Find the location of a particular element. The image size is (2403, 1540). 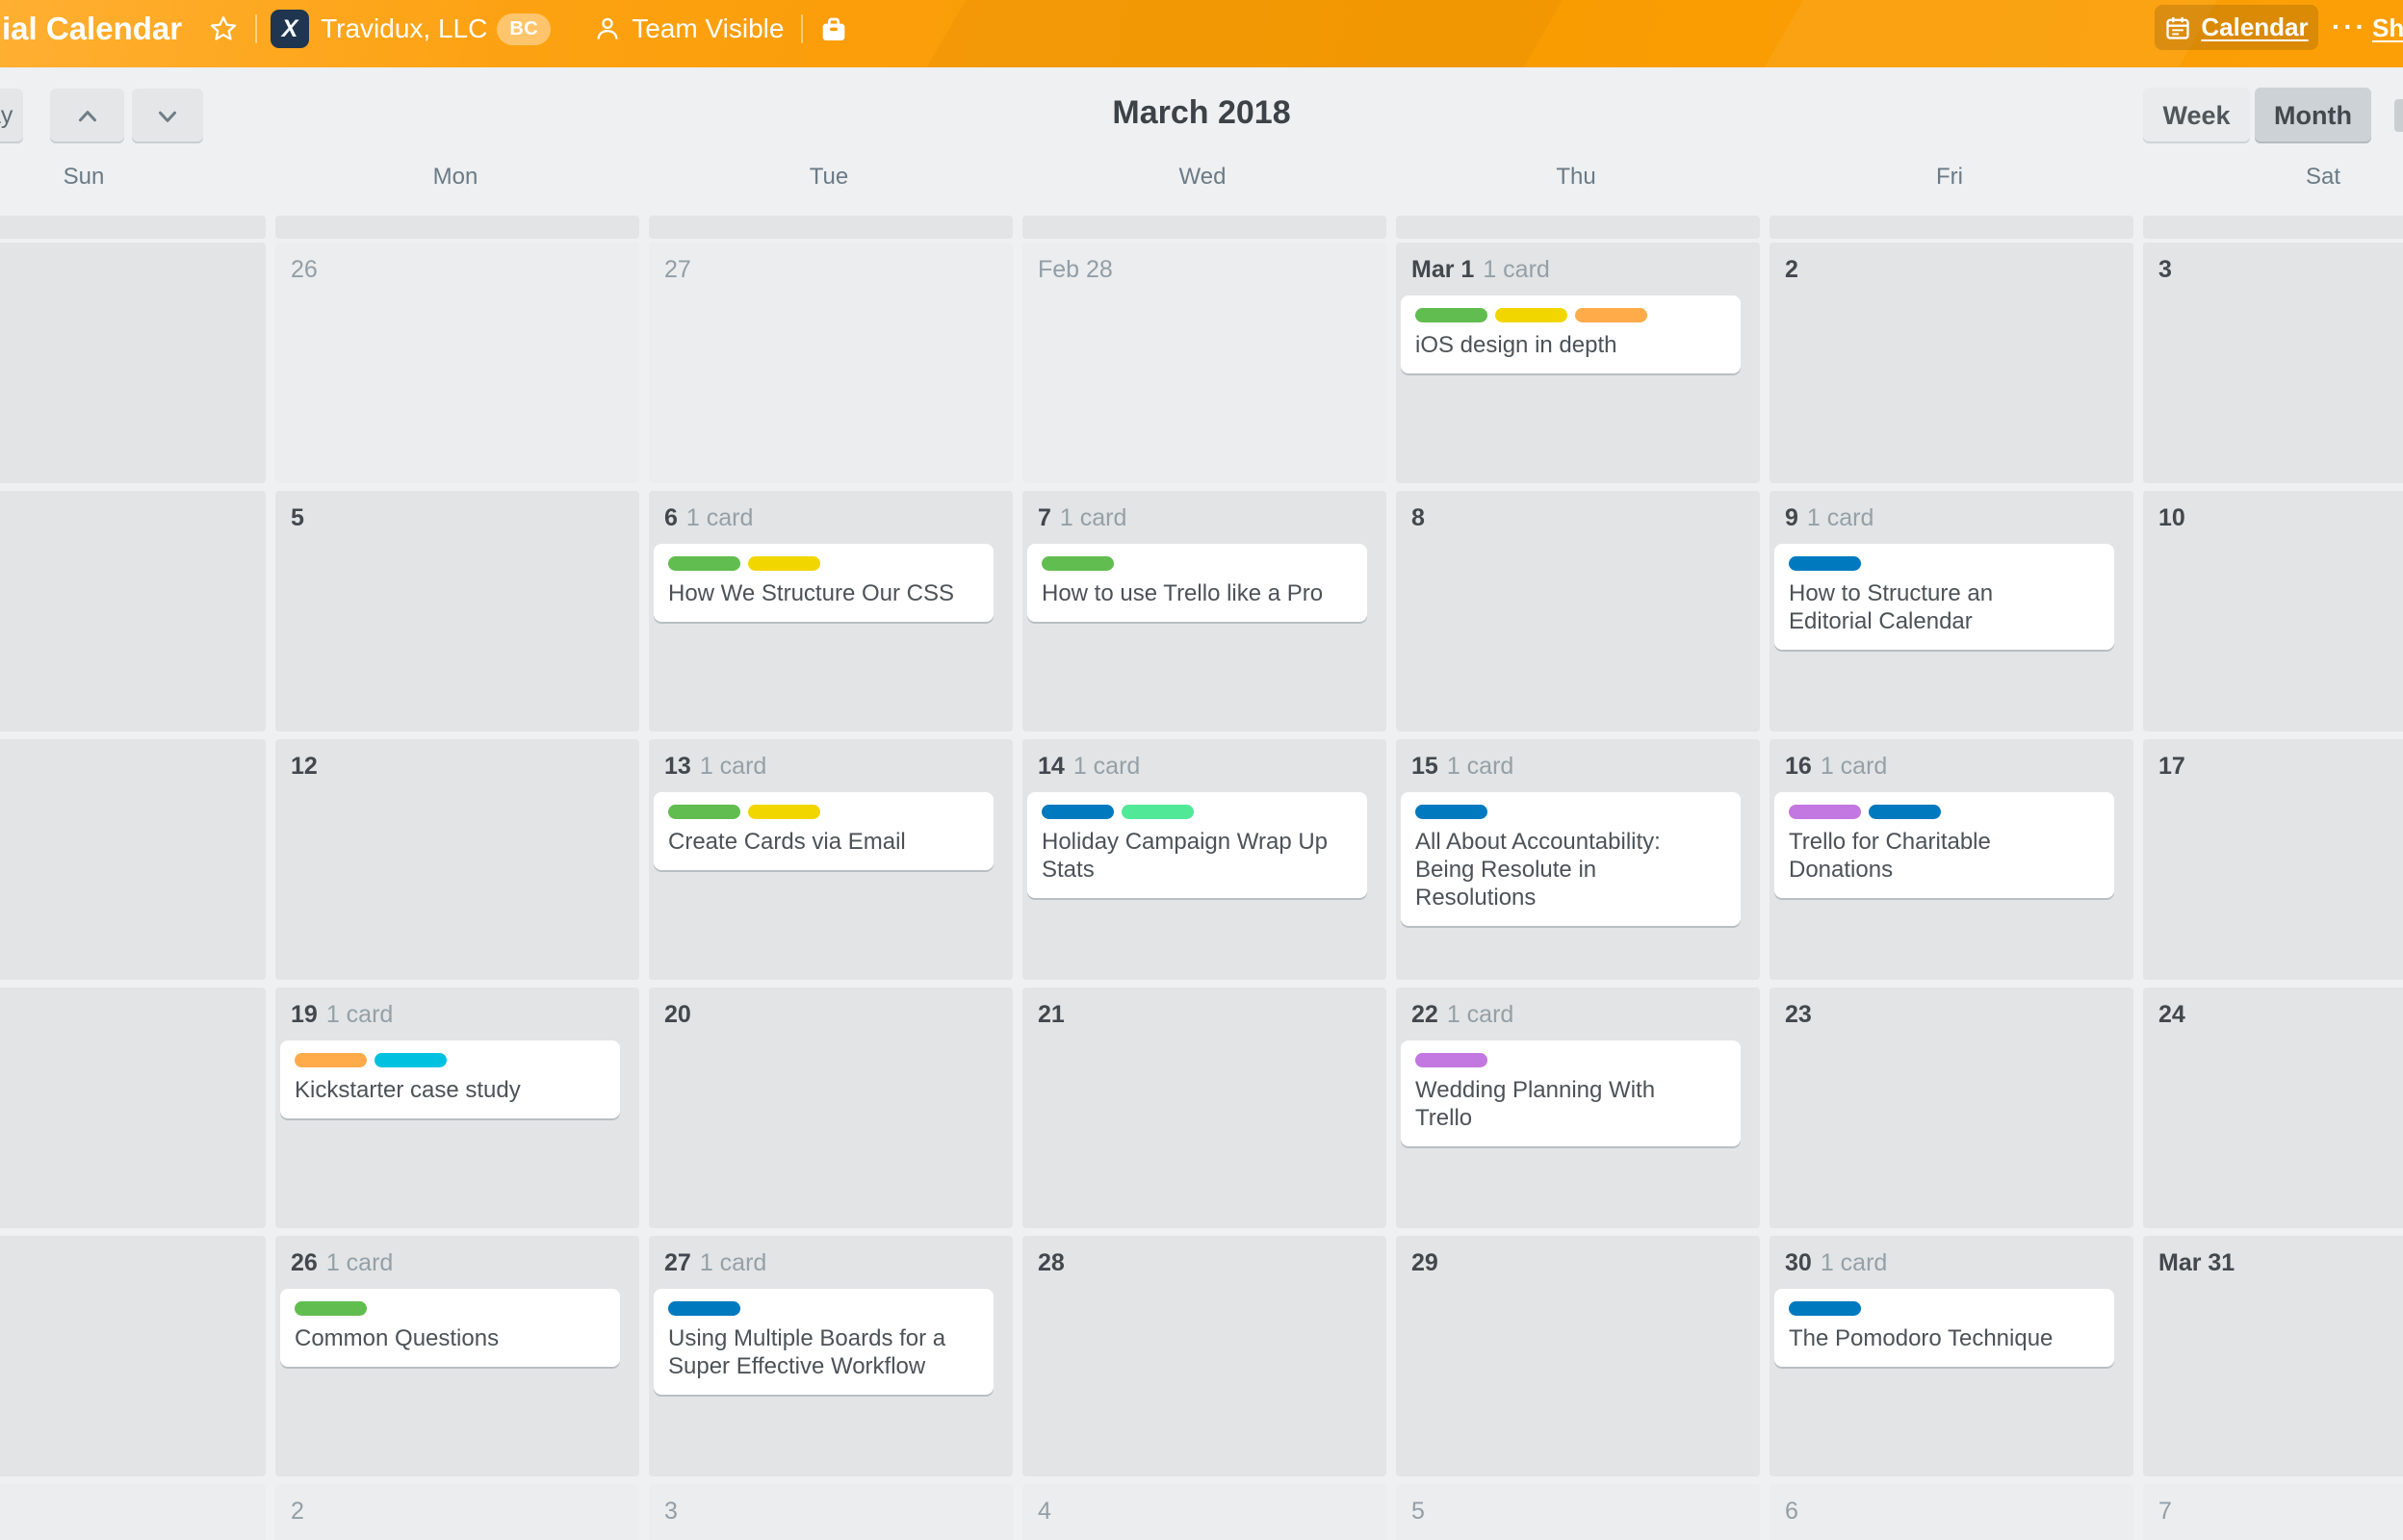

card-title: iOS design in depth is located at coordinates (1516, 345).